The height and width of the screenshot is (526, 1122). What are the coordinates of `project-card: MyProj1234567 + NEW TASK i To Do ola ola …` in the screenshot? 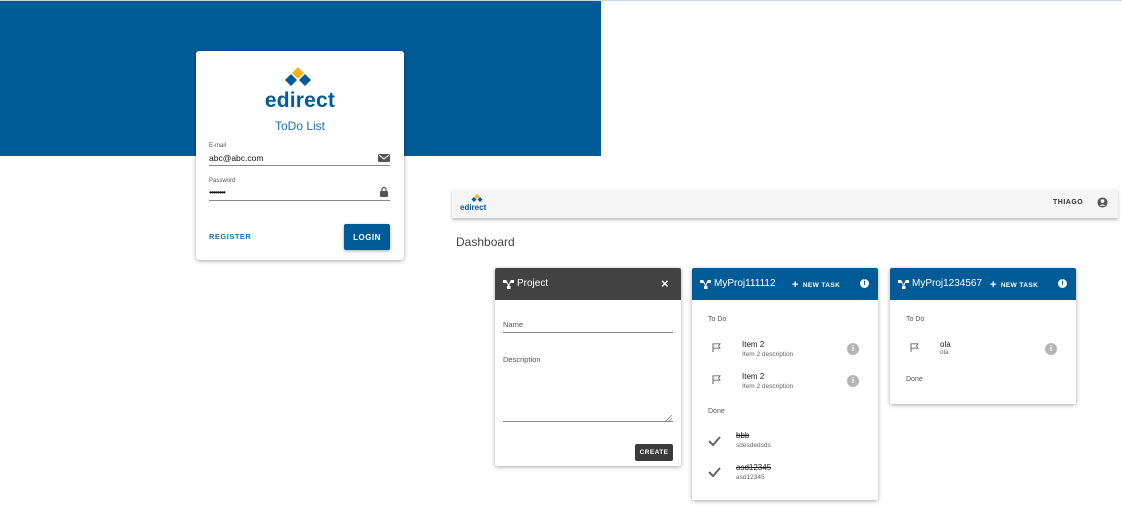 It's located at (983, 336).